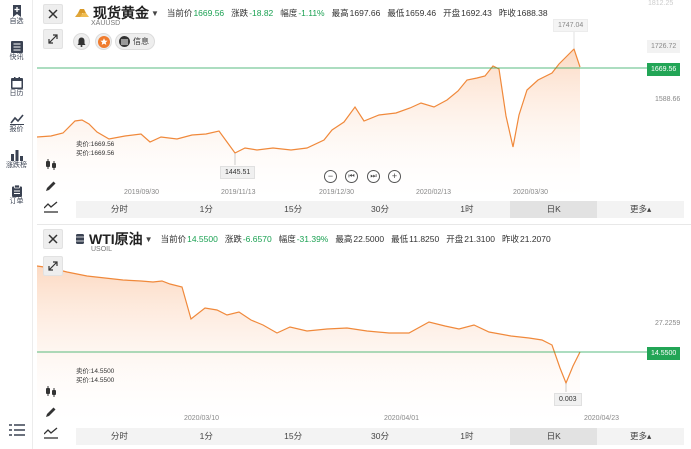  Describe the element at coordinates (602, 418) in the screenshot. I see `oil-date-label: 2020/04/23` at that location.